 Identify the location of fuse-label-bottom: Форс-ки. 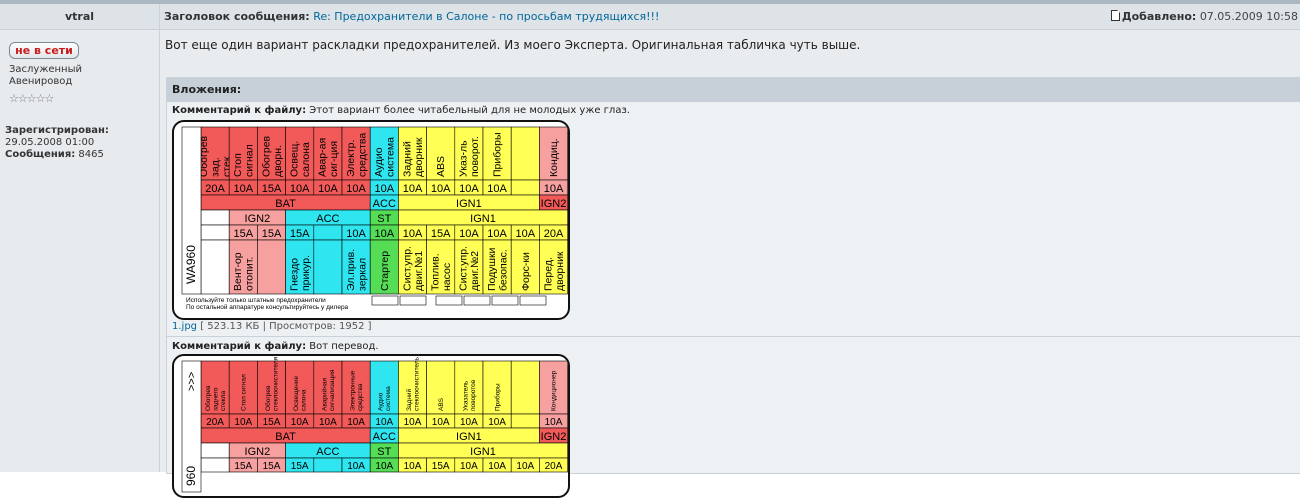
(526, 271).